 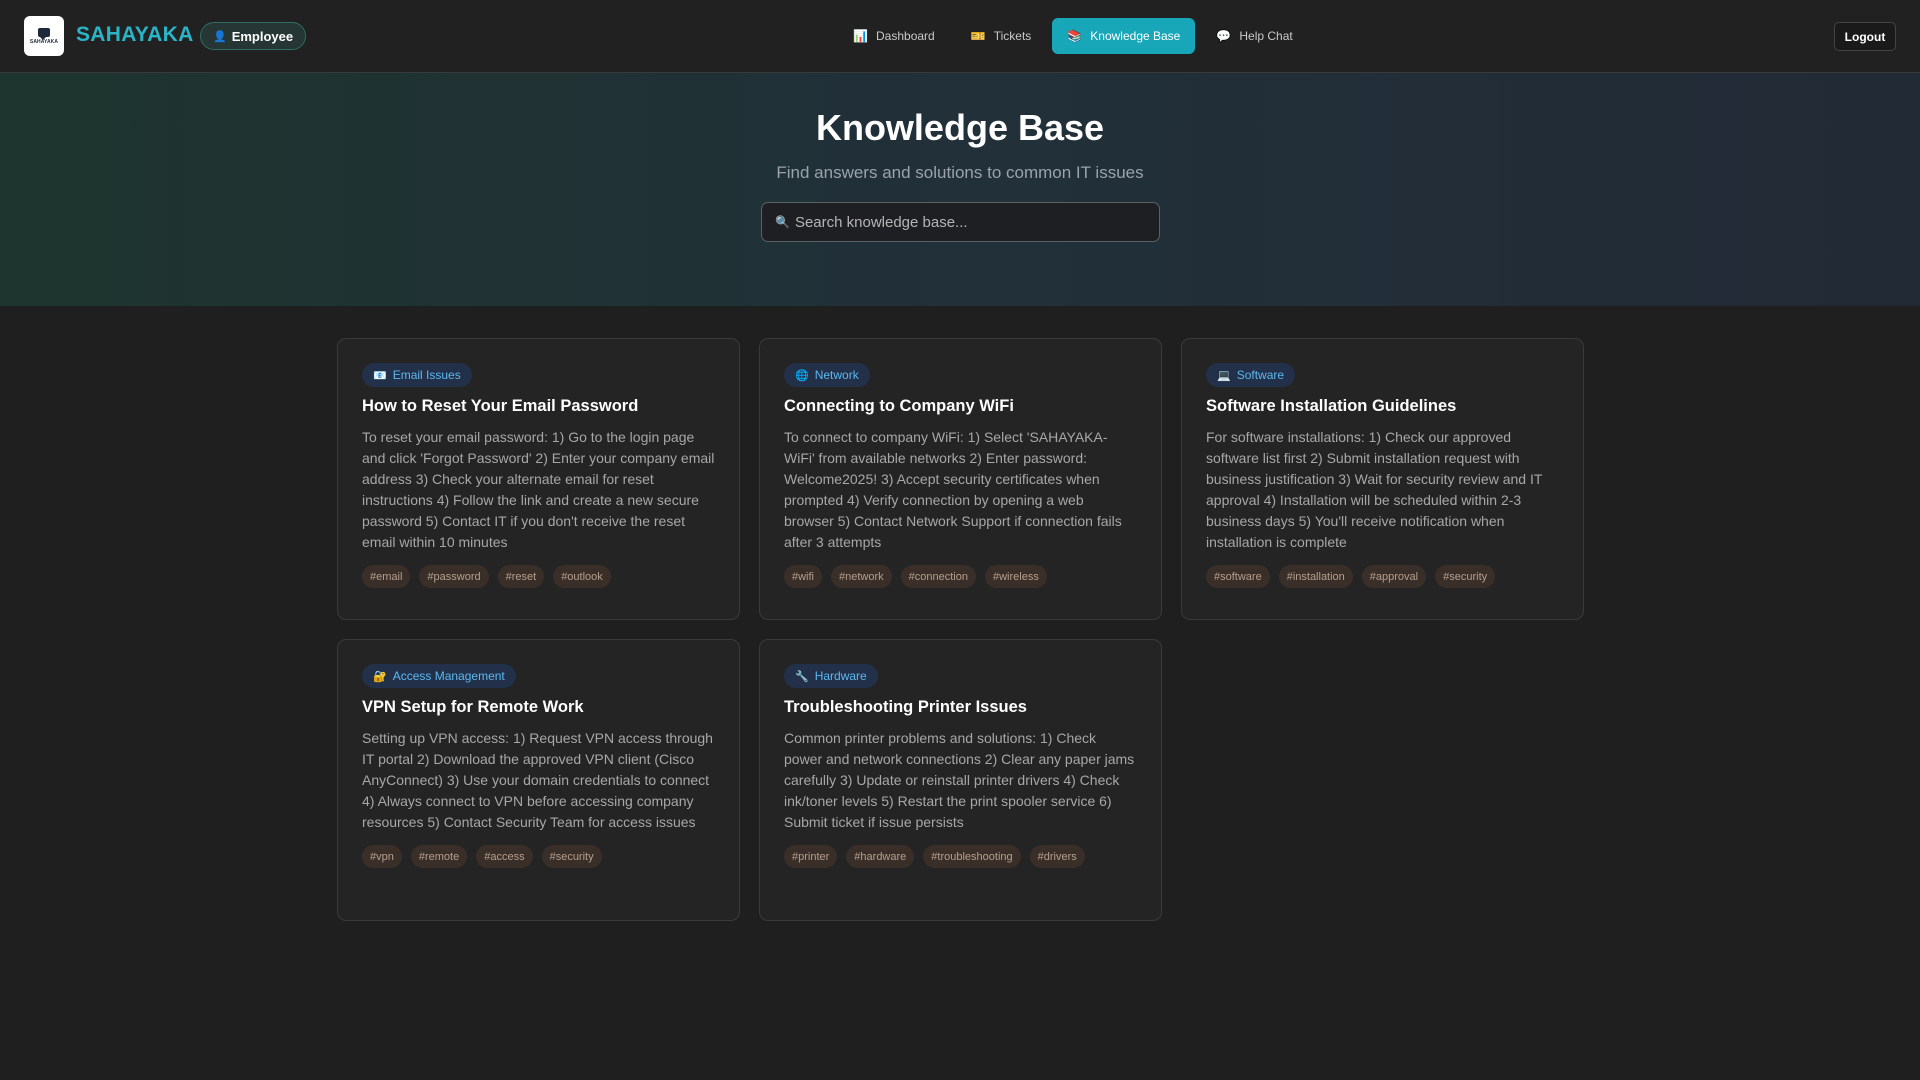 What do you see at coordinates (454, 576) in the screenshot?
I see `tag: #password` at bounding box center [454, 576].